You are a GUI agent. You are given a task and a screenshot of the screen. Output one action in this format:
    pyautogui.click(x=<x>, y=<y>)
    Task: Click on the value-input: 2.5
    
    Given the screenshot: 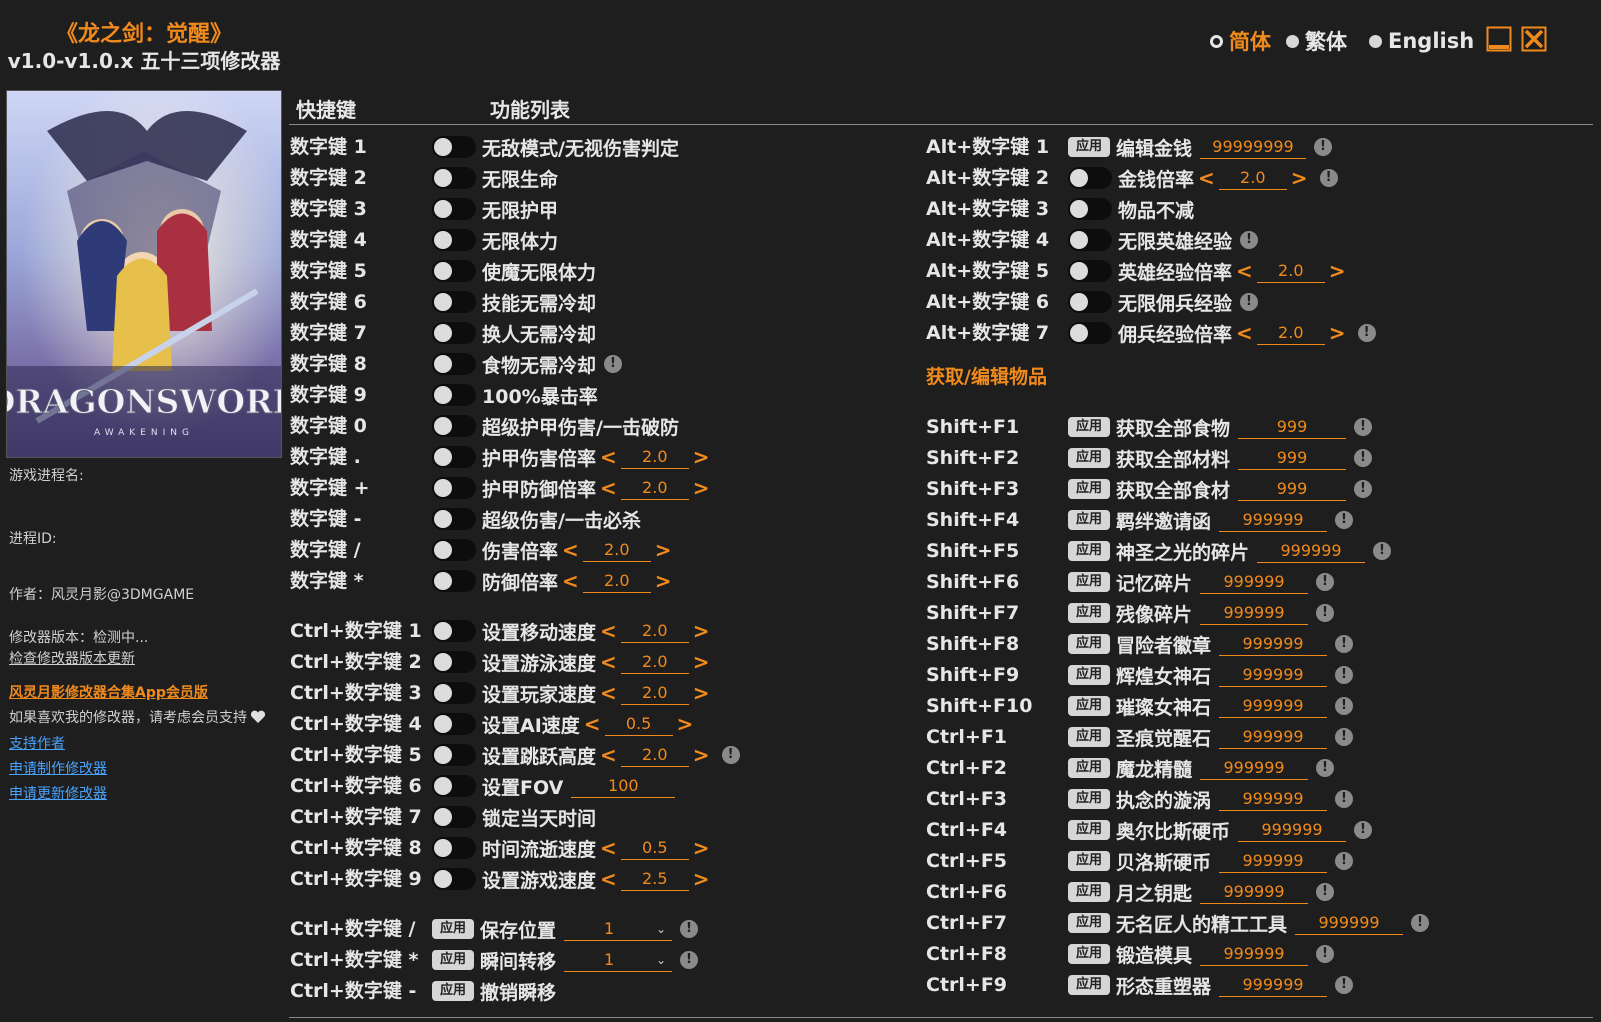 What is the action you would take?
    pyautogui.click(x=654, y=879)
    